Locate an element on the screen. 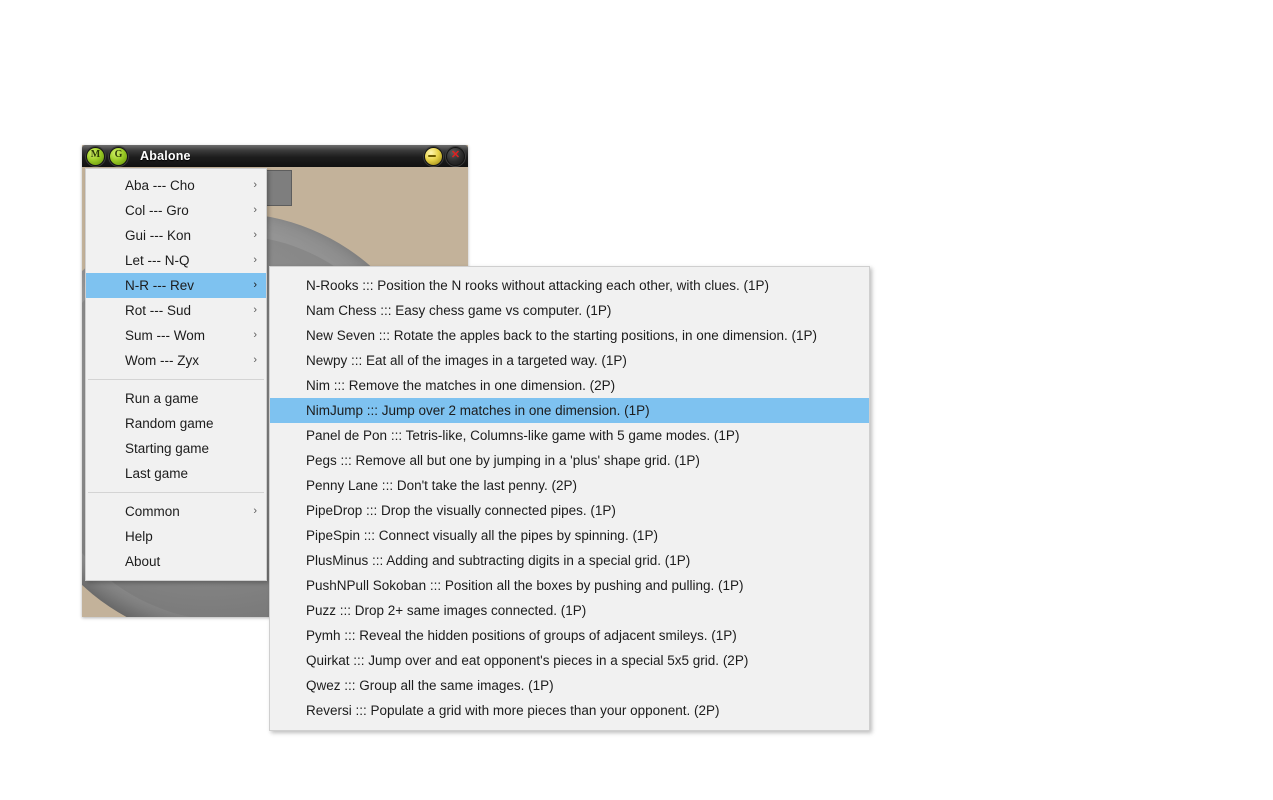 This screenshot has height=800, width=1273. menu-item-aba-cho: Aba --- Cho › is located at coordinates (176, 185).